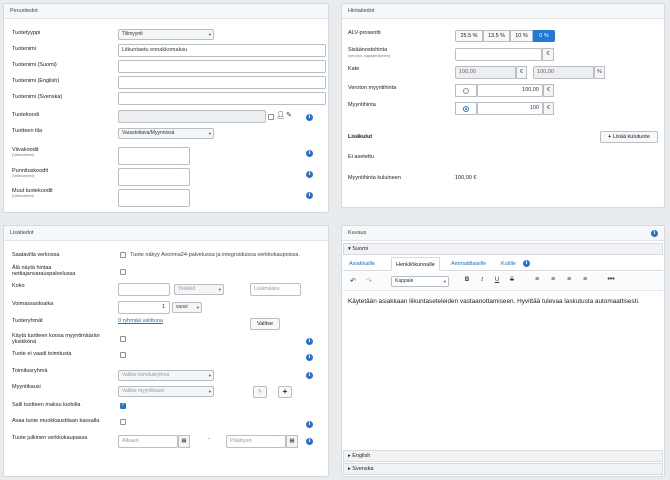  What do you see at coordinates (123, 255) in the screenshot?
I see `saatavilla-checkbox` at bounding box center [123, 255].